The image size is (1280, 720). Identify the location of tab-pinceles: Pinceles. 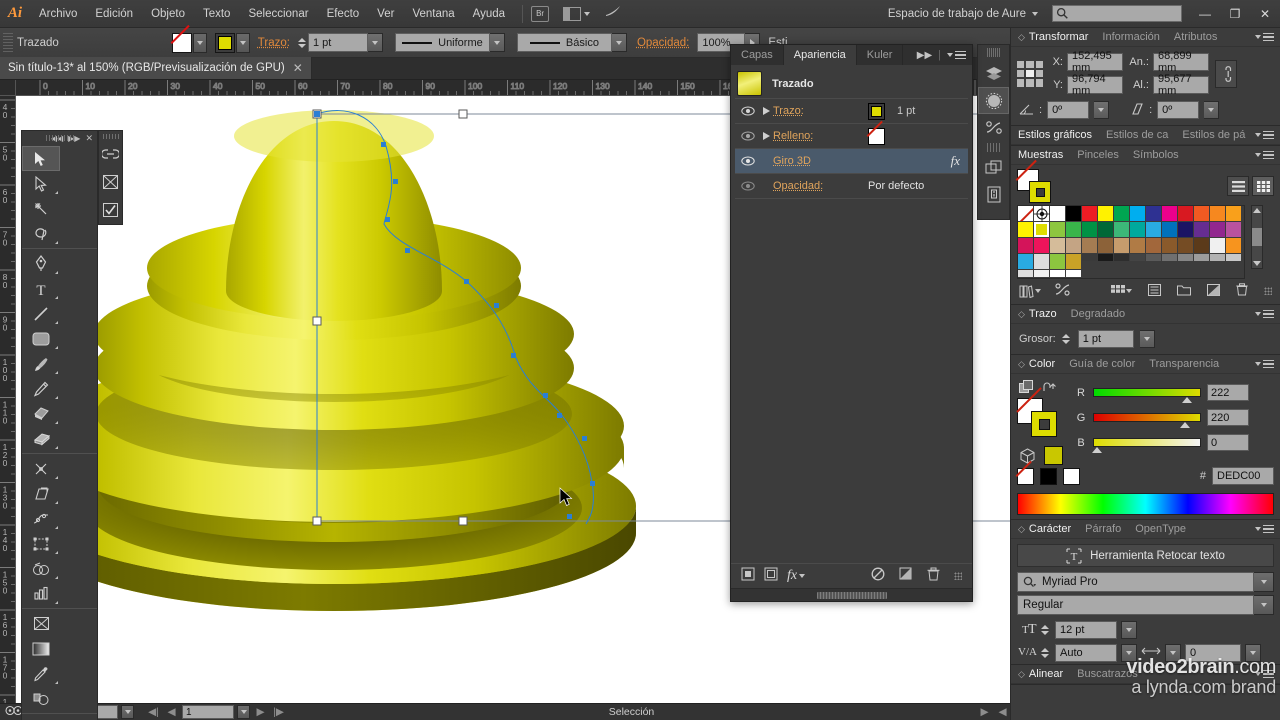
(1098, 155).